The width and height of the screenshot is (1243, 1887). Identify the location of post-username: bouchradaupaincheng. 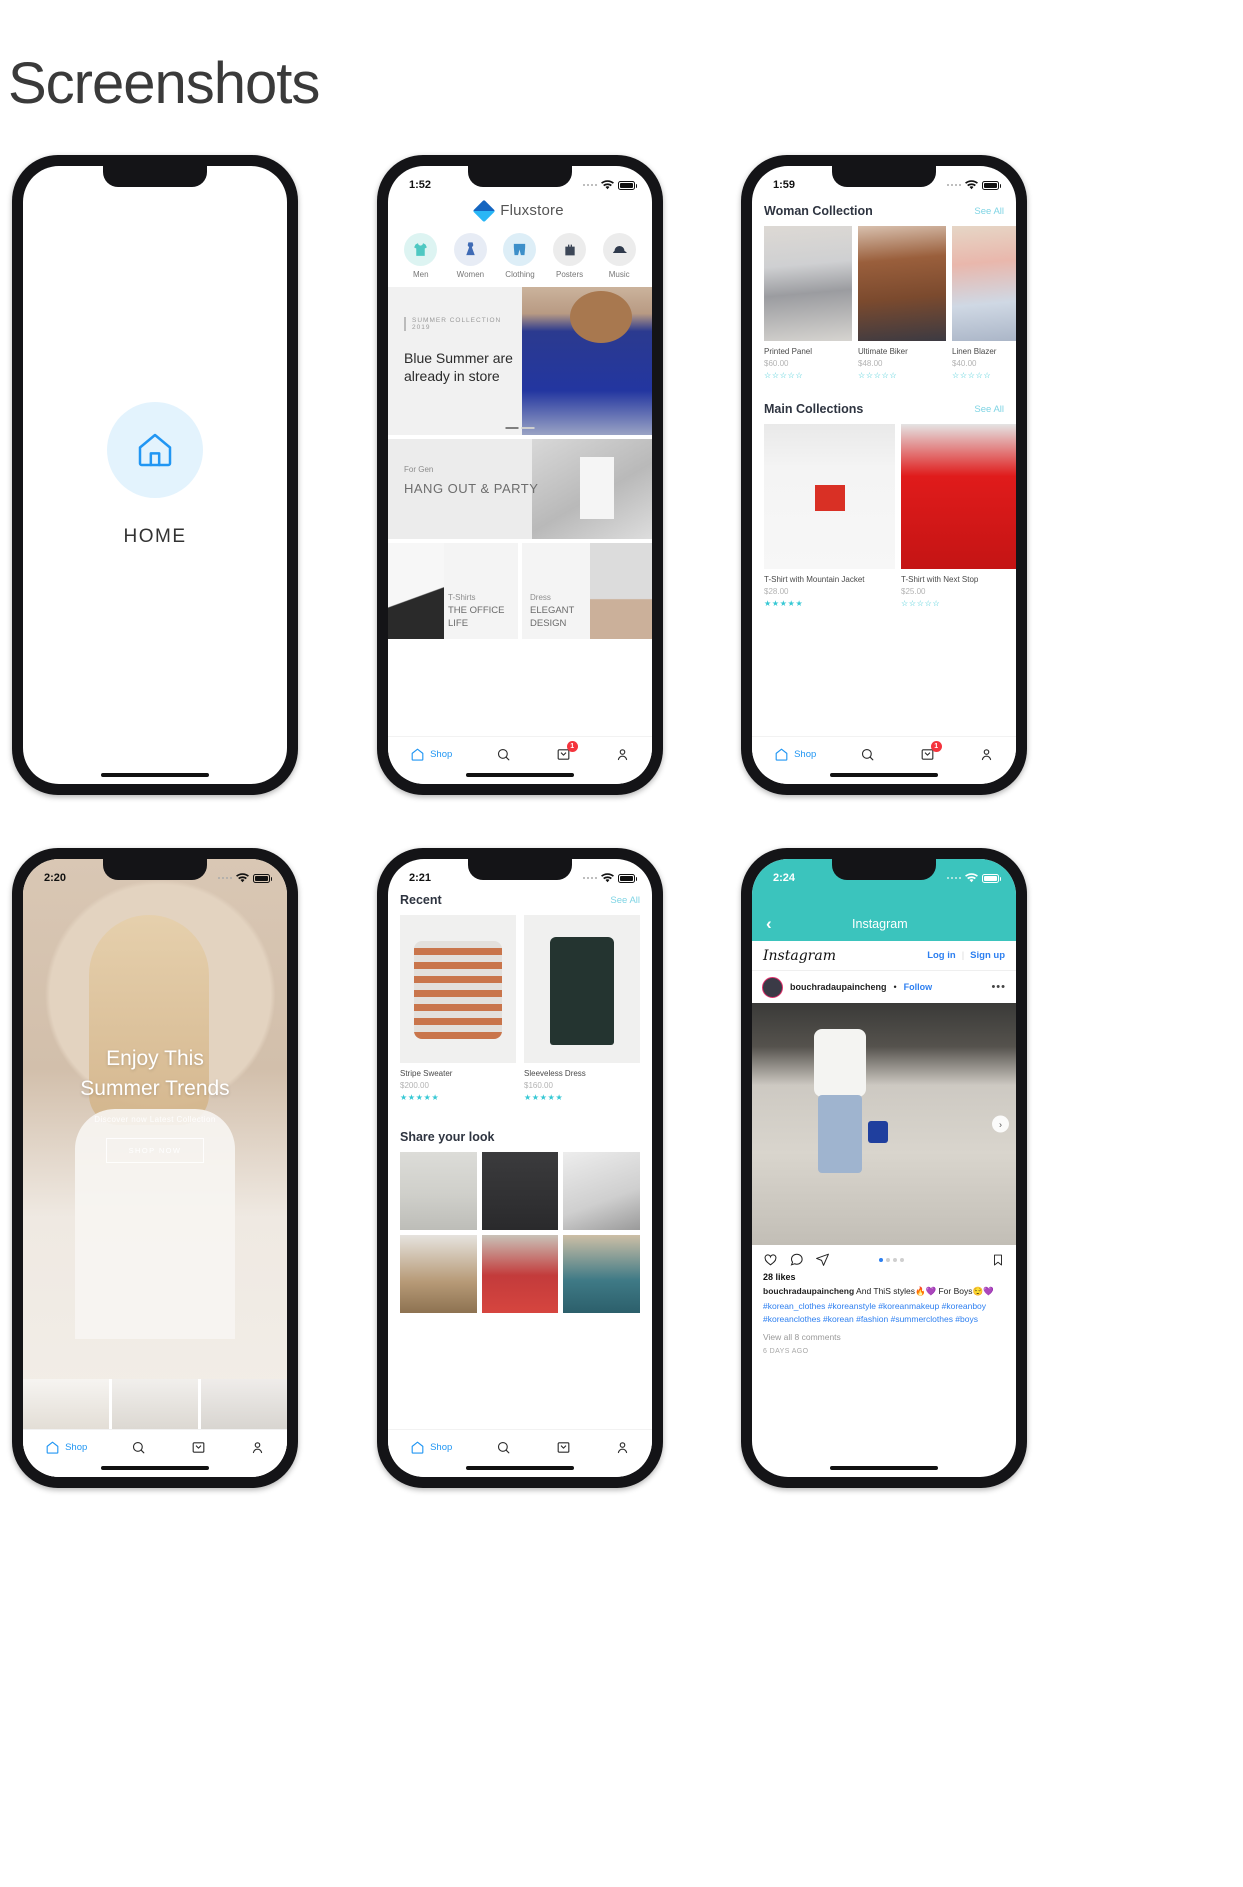
(838, 987).